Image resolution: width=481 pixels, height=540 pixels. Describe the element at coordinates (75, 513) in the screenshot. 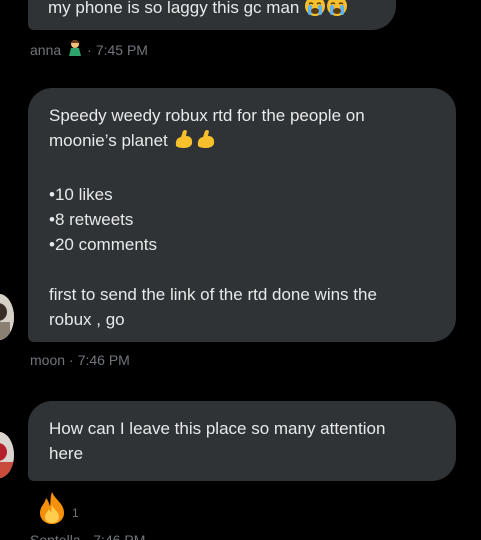

I see `reaction-count: 1` at that location.